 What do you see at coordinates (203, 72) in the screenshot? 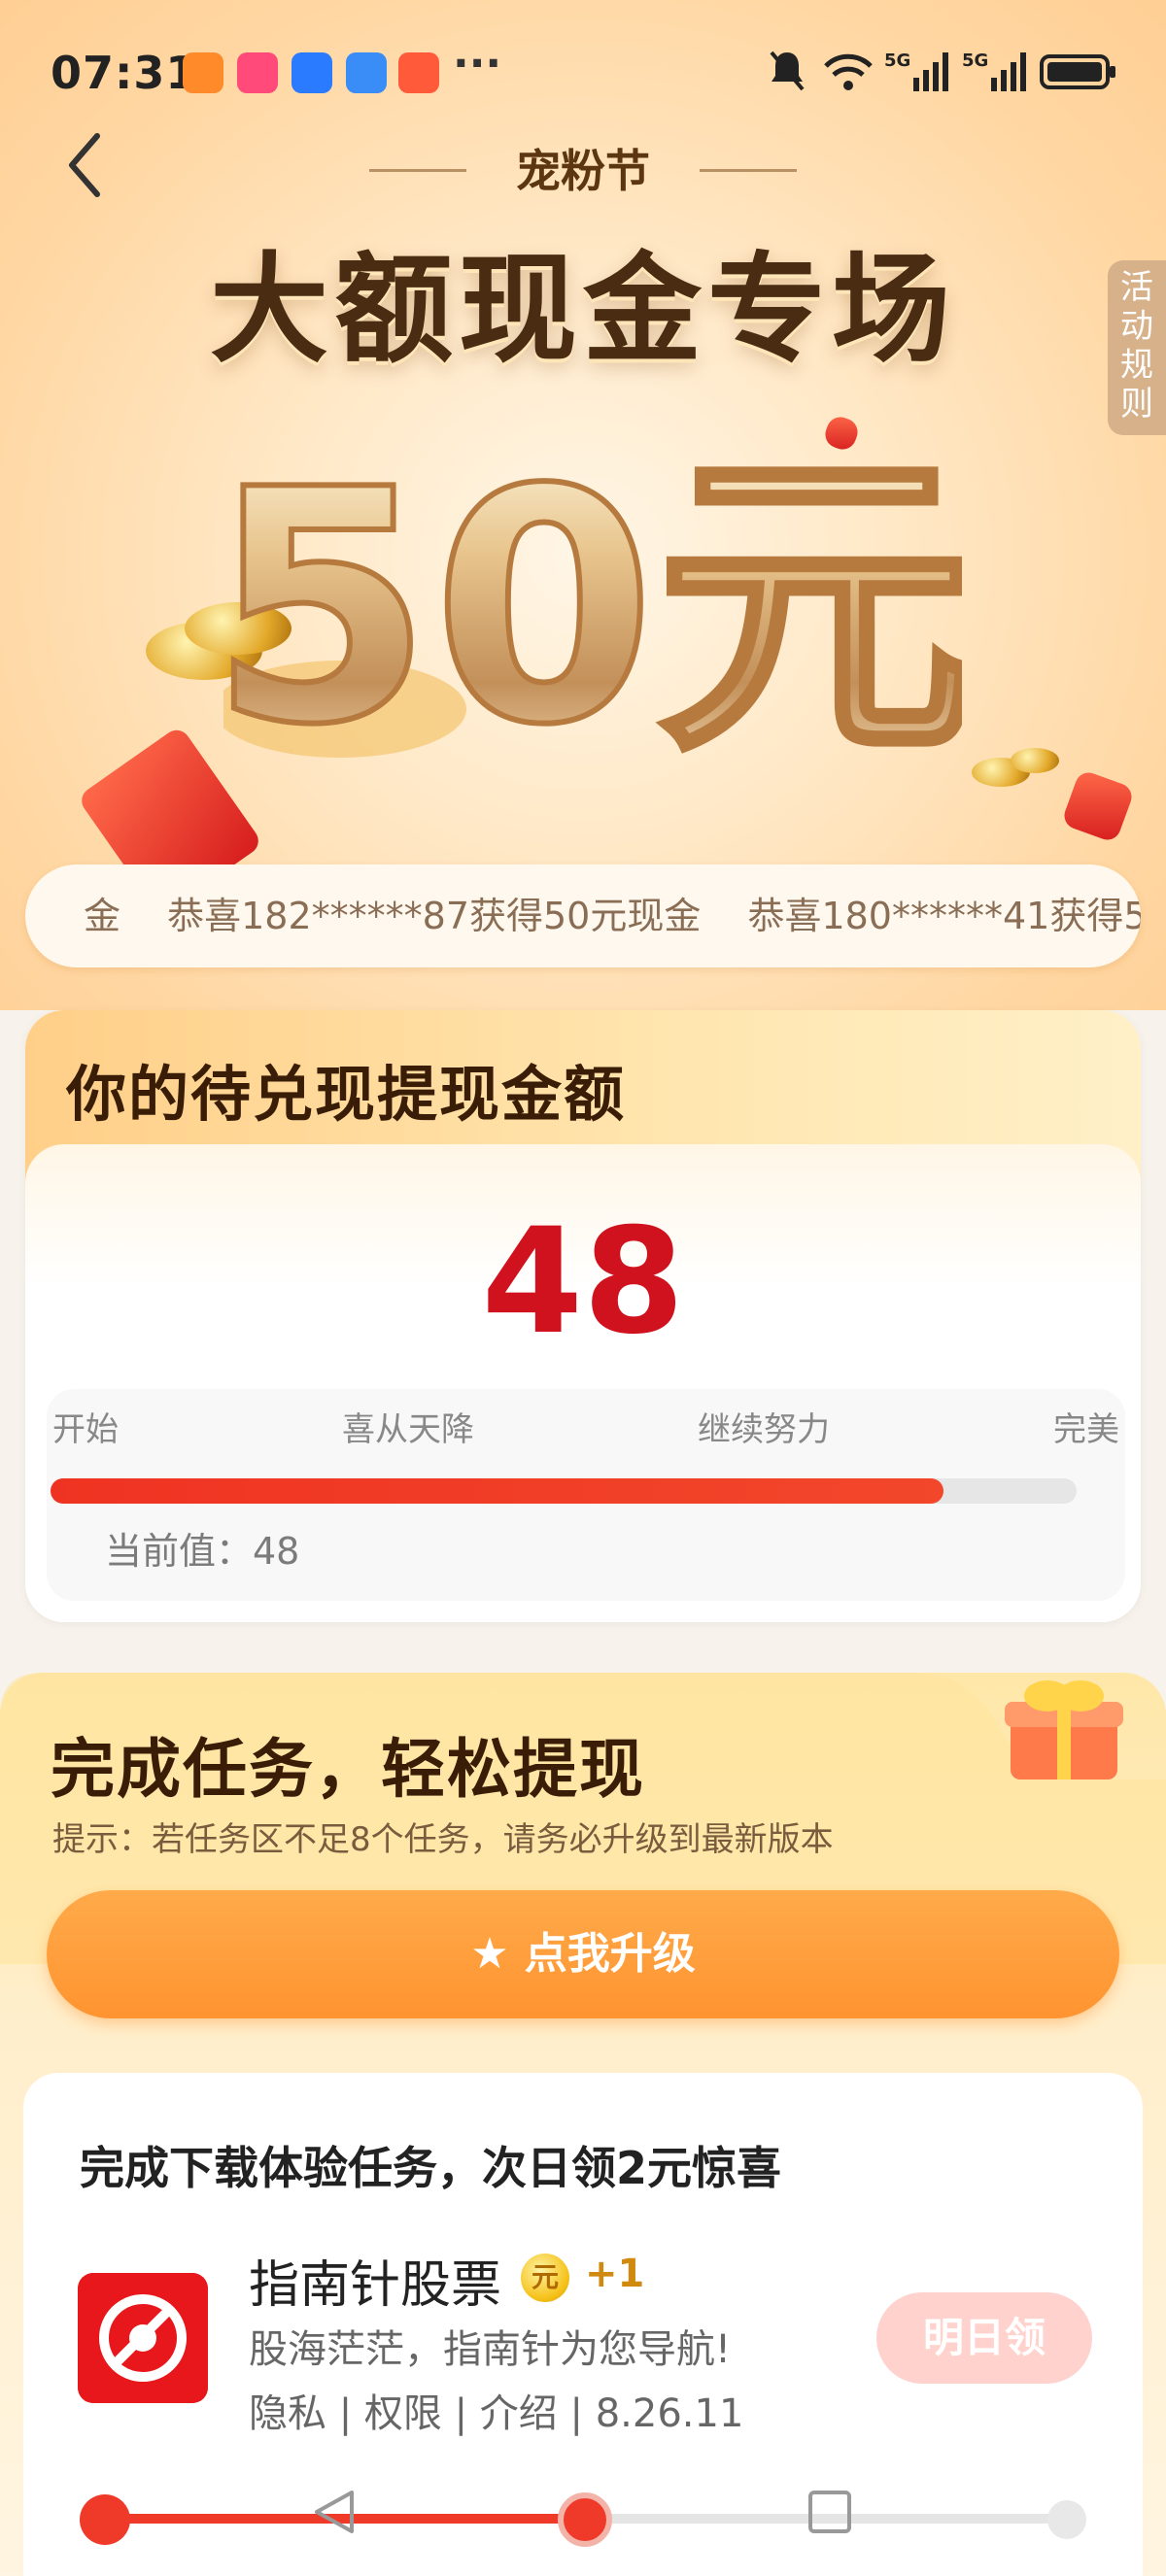
I see `heart-app-icon` at bounding box center [203, 72].